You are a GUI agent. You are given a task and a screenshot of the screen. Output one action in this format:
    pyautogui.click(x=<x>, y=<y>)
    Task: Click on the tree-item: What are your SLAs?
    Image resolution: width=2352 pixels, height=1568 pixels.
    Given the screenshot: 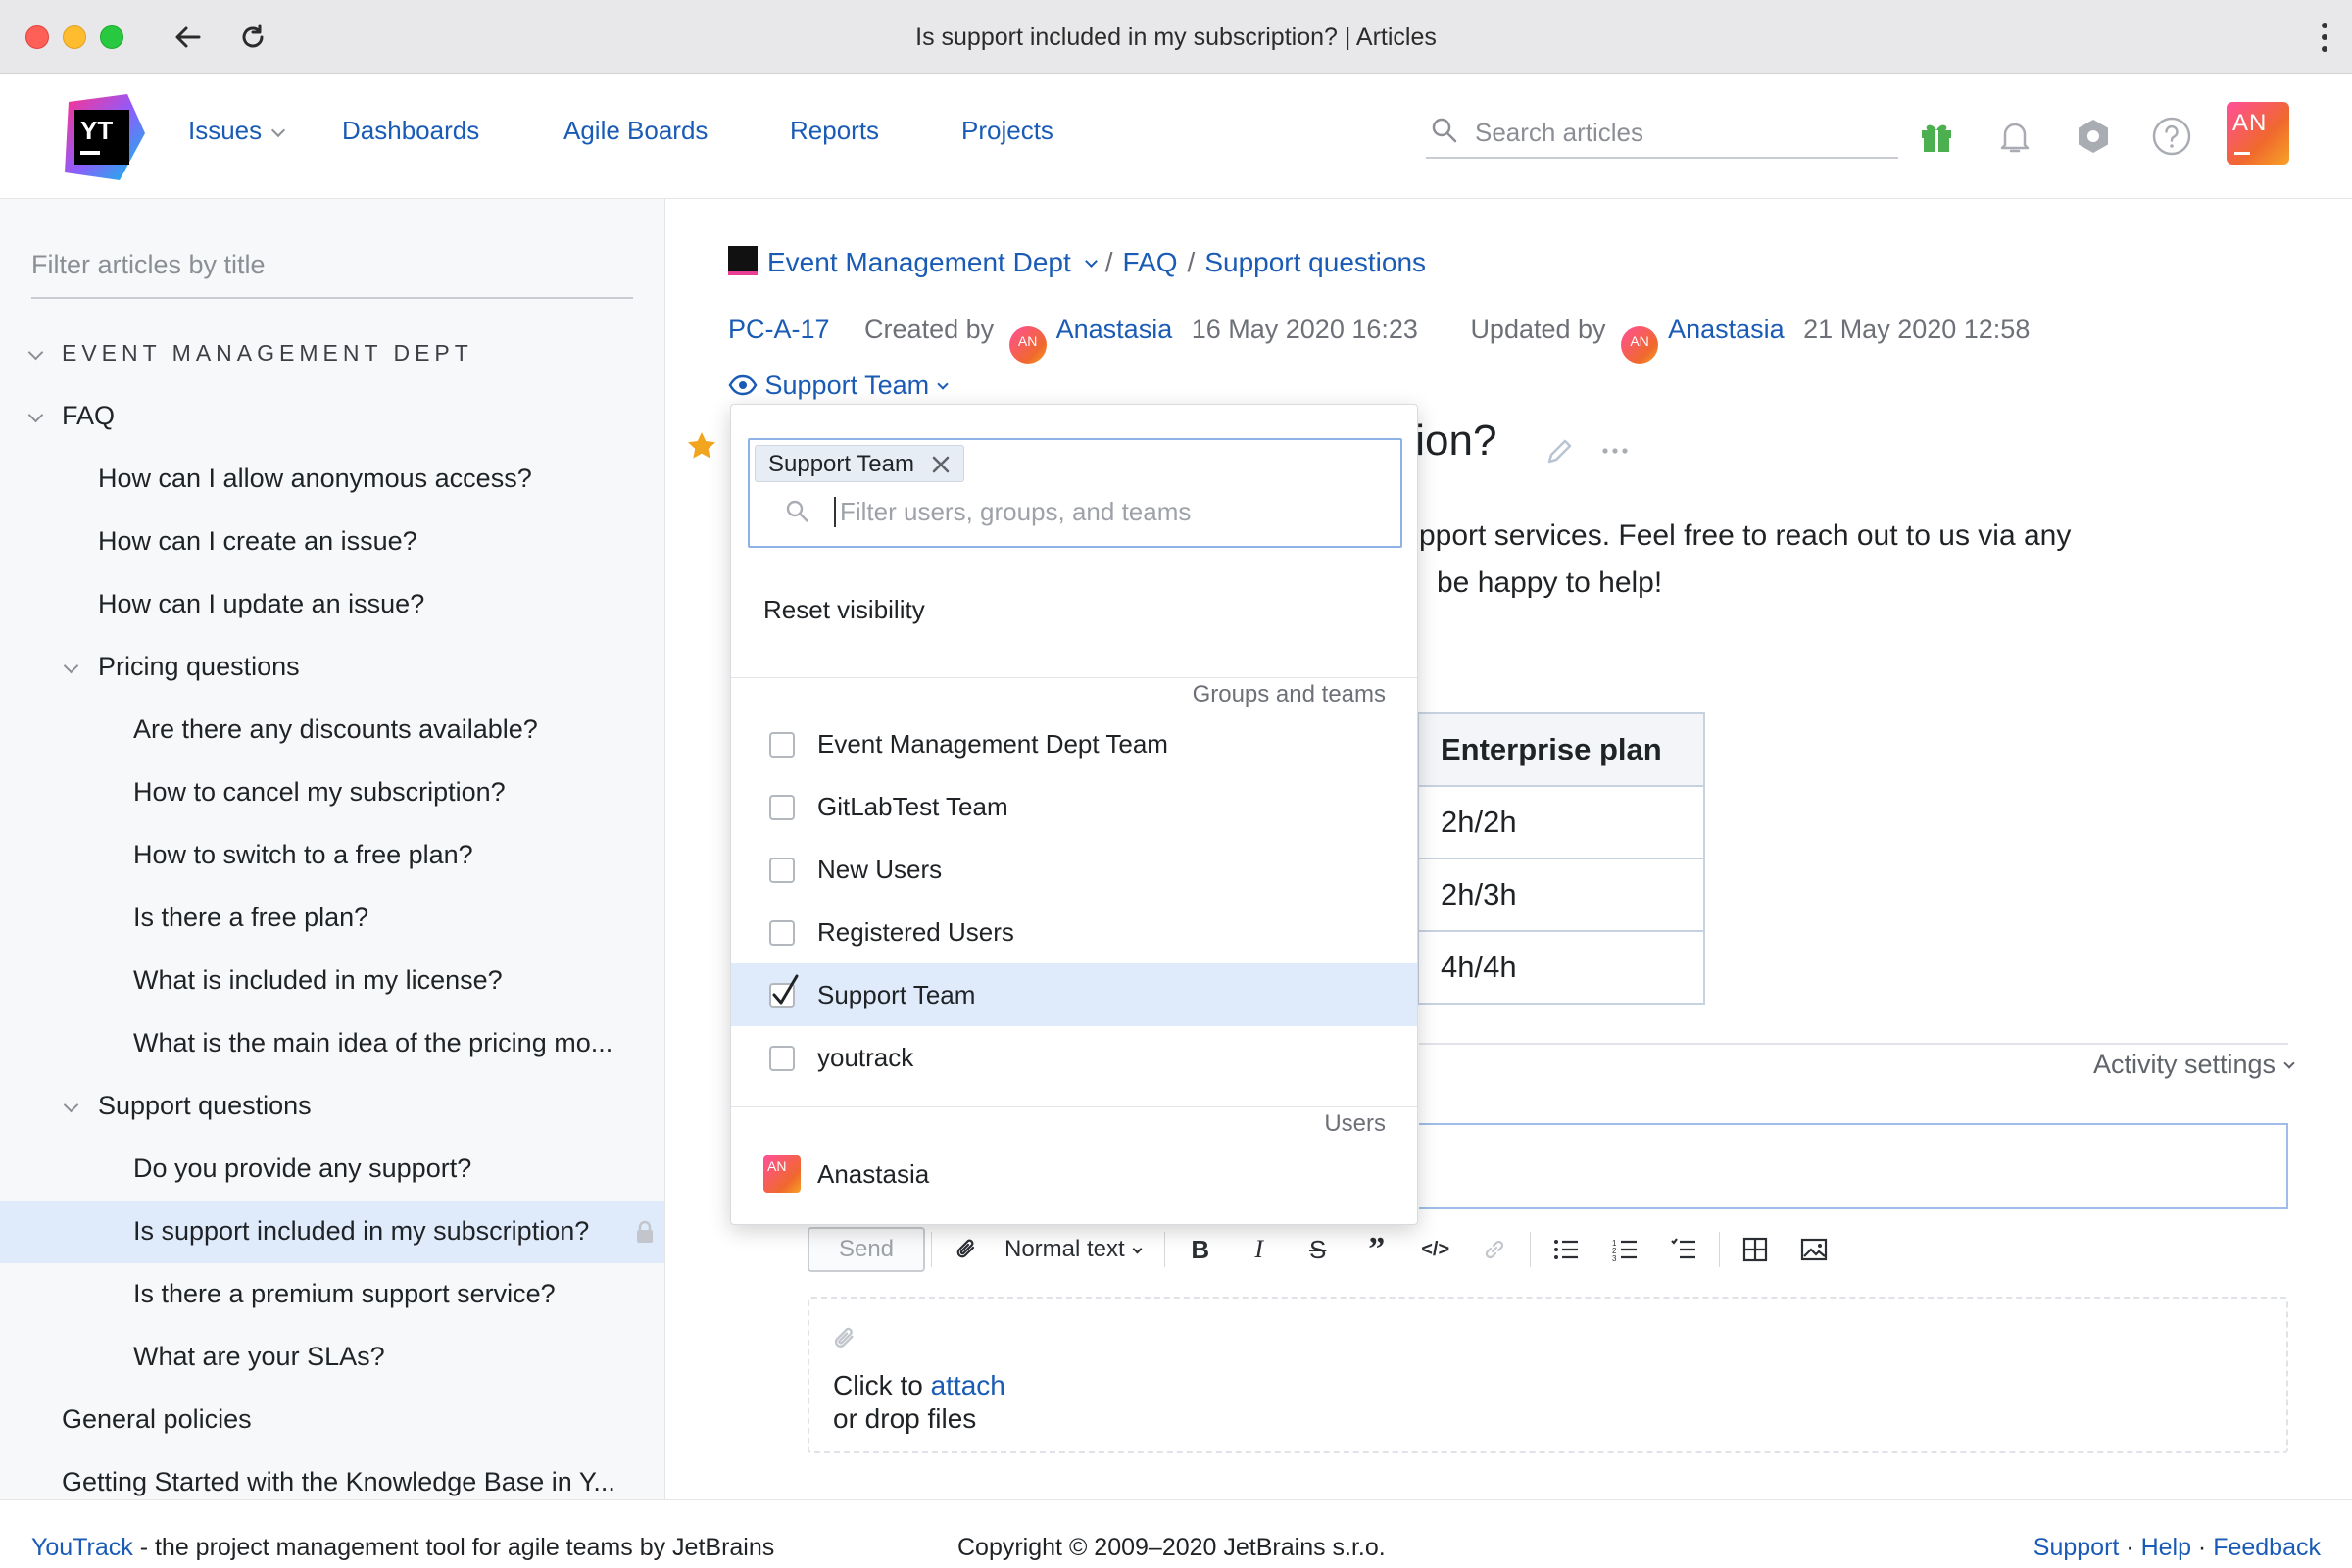 What is the action you would take?
    pyautogui.click(x=332, y=1357)
    